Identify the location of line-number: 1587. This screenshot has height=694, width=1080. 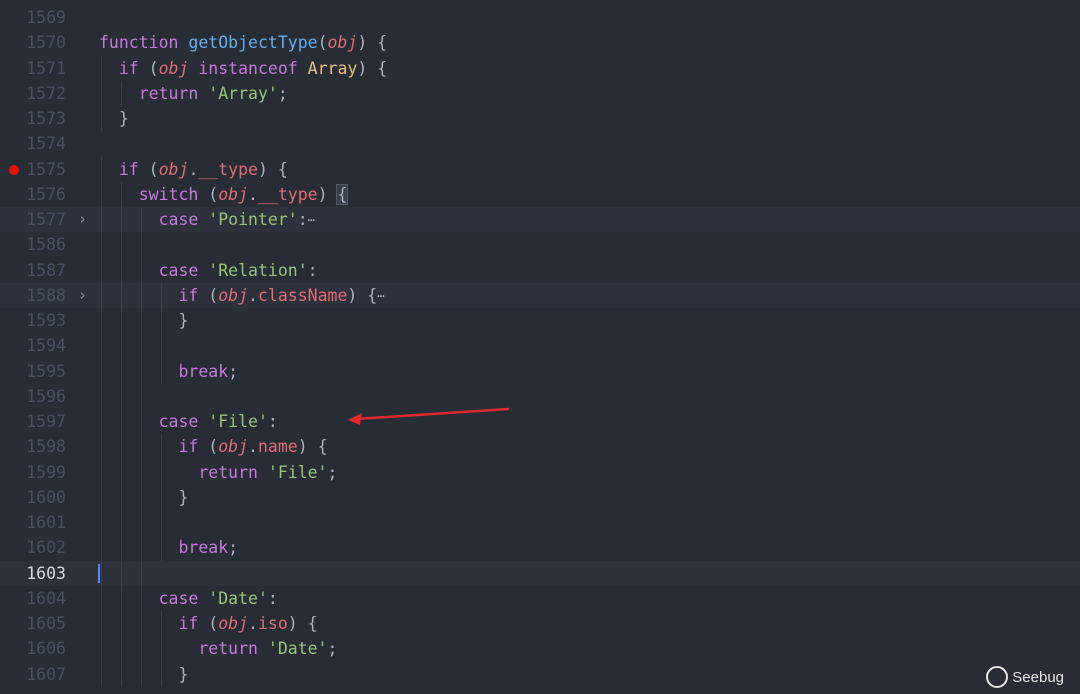
(46, 270).